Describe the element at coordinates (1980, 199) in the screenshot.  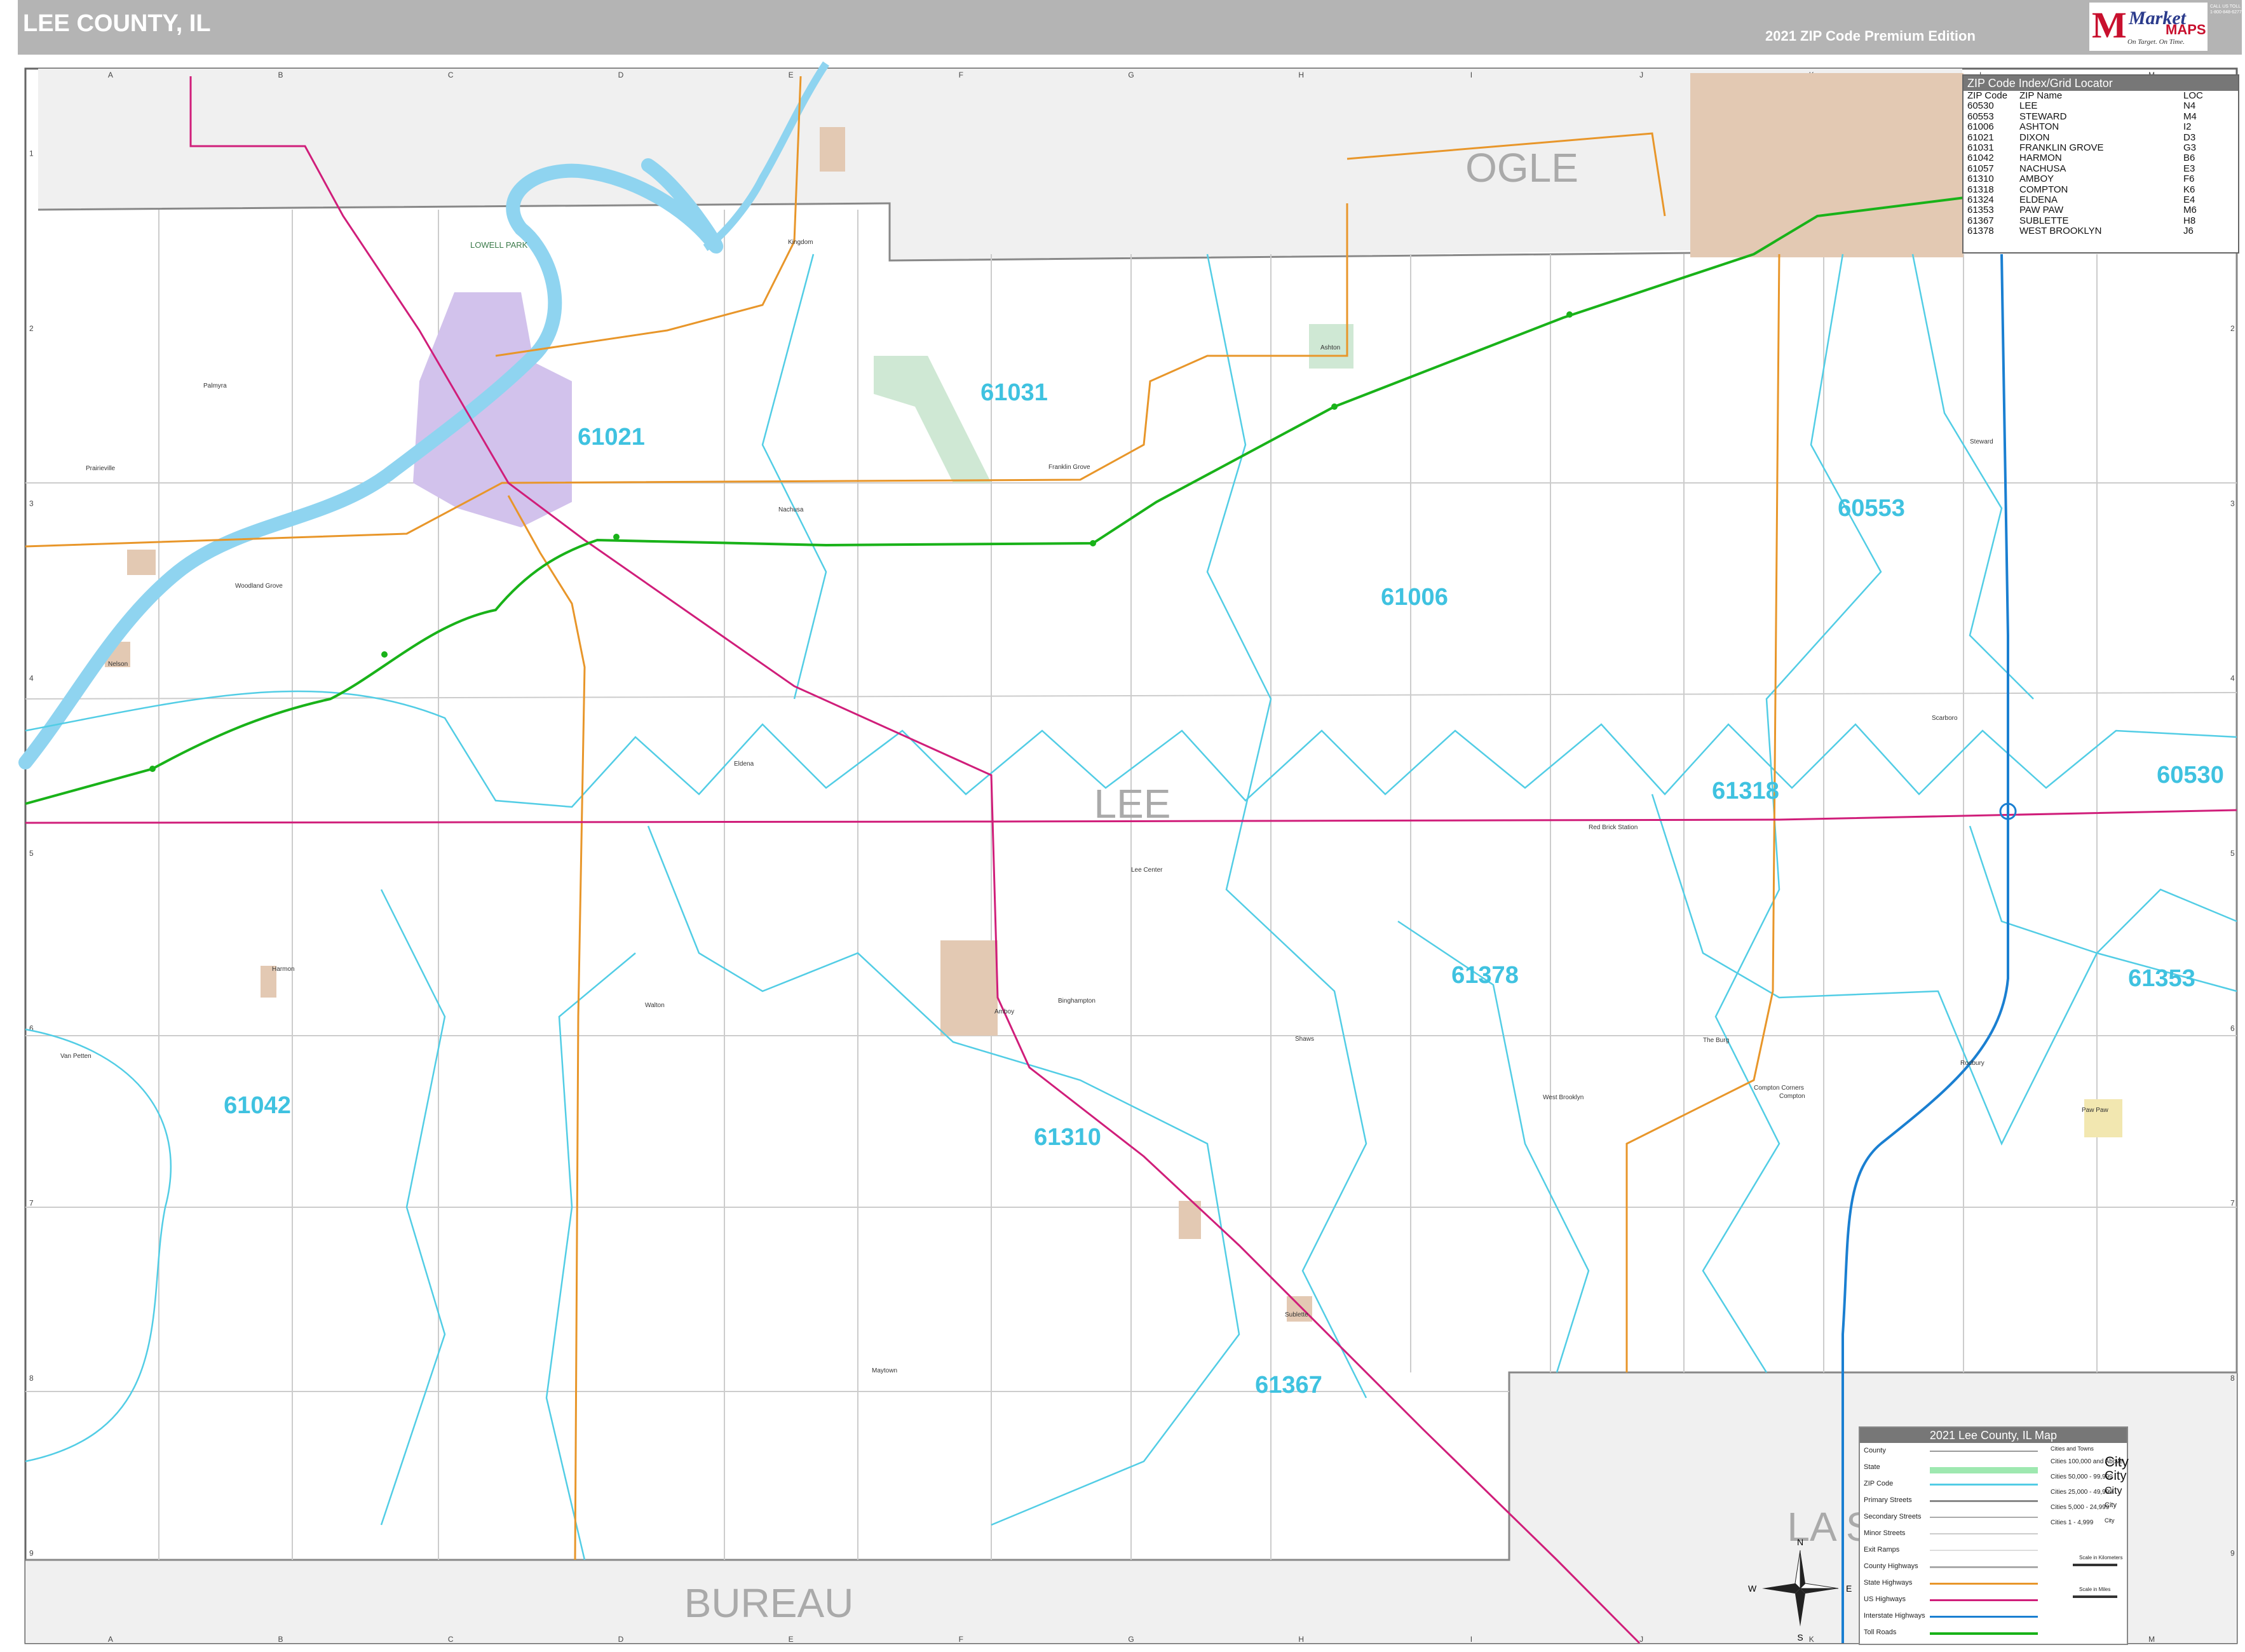
I see `zip-index-cell: 61324` at that location.